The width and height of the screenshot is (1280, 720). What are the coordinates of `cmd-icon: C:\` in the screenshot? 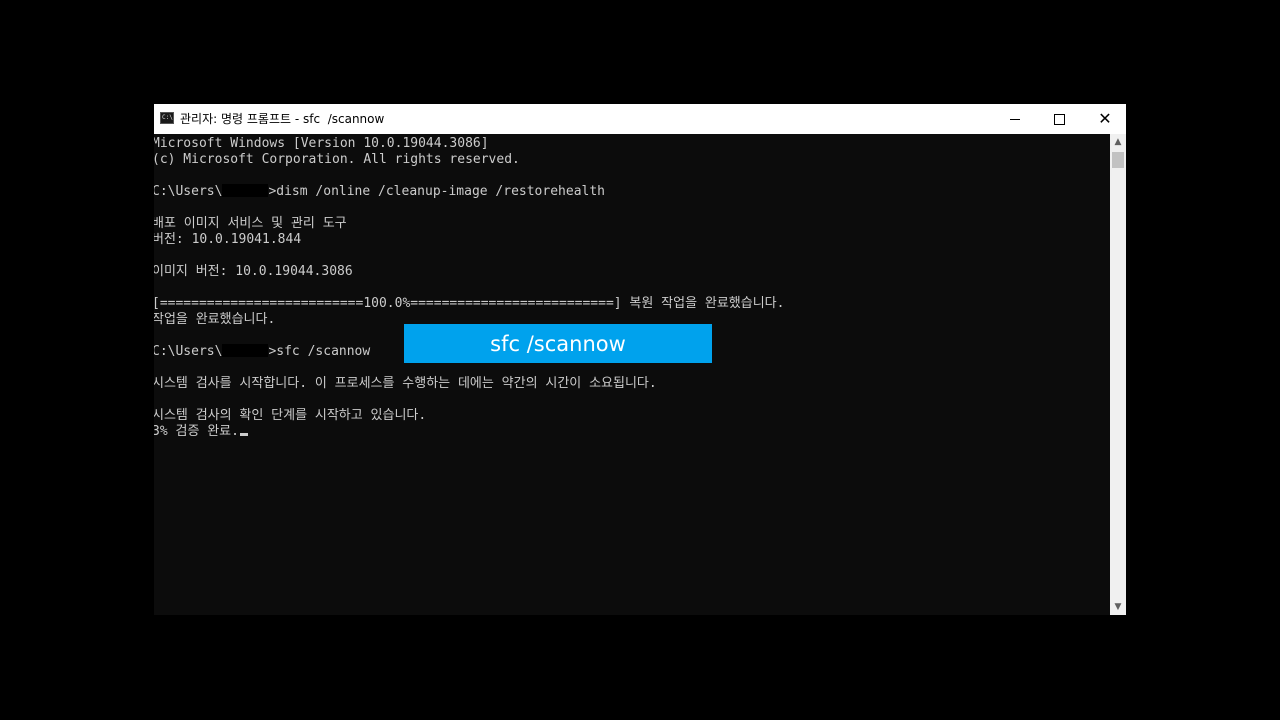 It's located at (167, 118).